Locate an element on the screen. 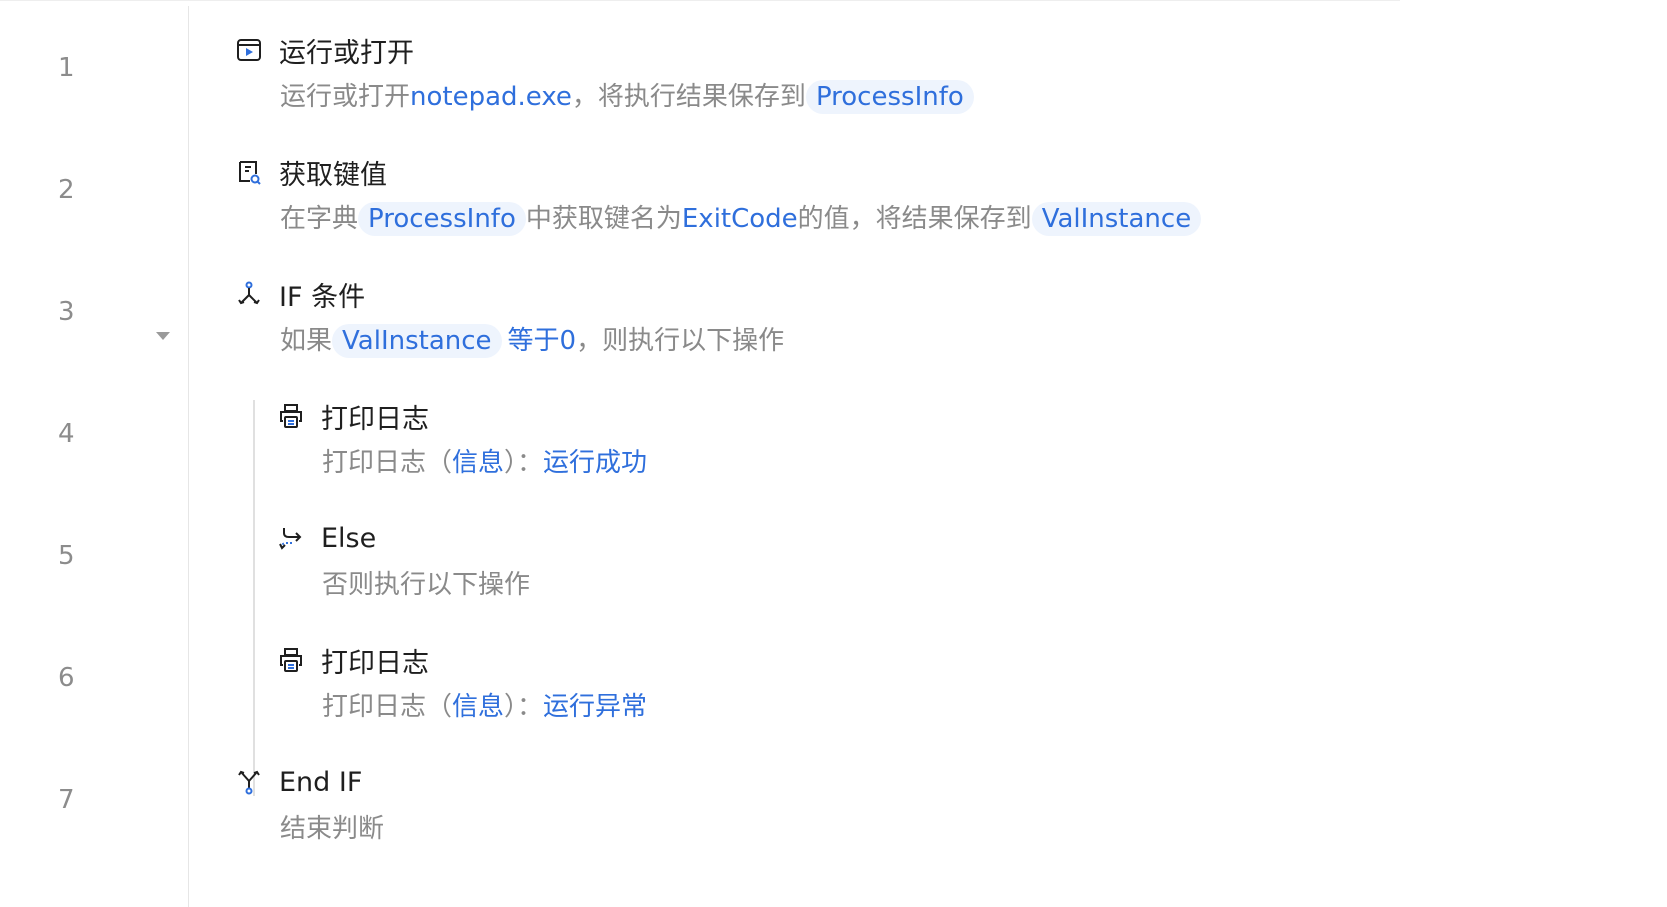 Image resolution: width=1667 pixels, height=907 pixels. desc-text: 否则执行以下操作 is located at coordinates (426, 585).